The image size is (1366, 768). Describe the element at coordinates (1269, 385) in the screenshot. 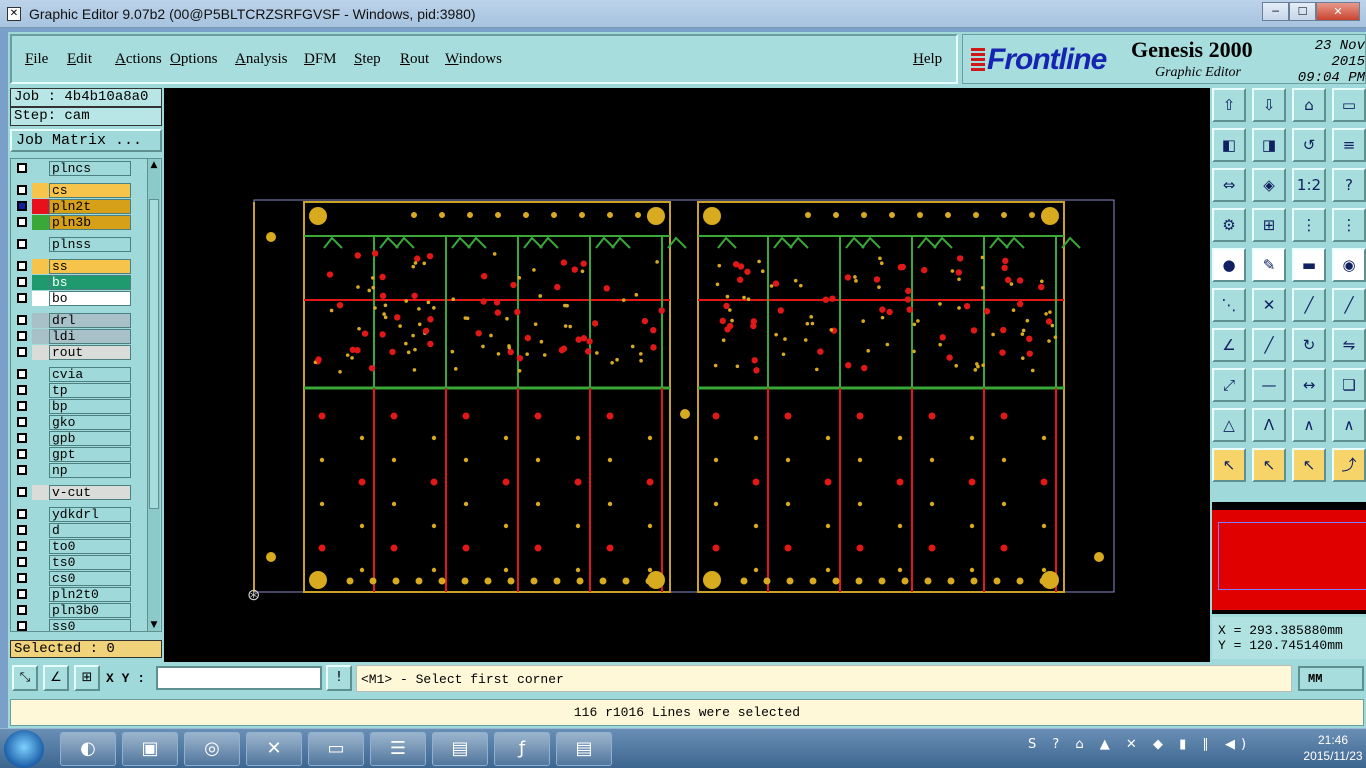

I see `dash-icon: —` at that location.